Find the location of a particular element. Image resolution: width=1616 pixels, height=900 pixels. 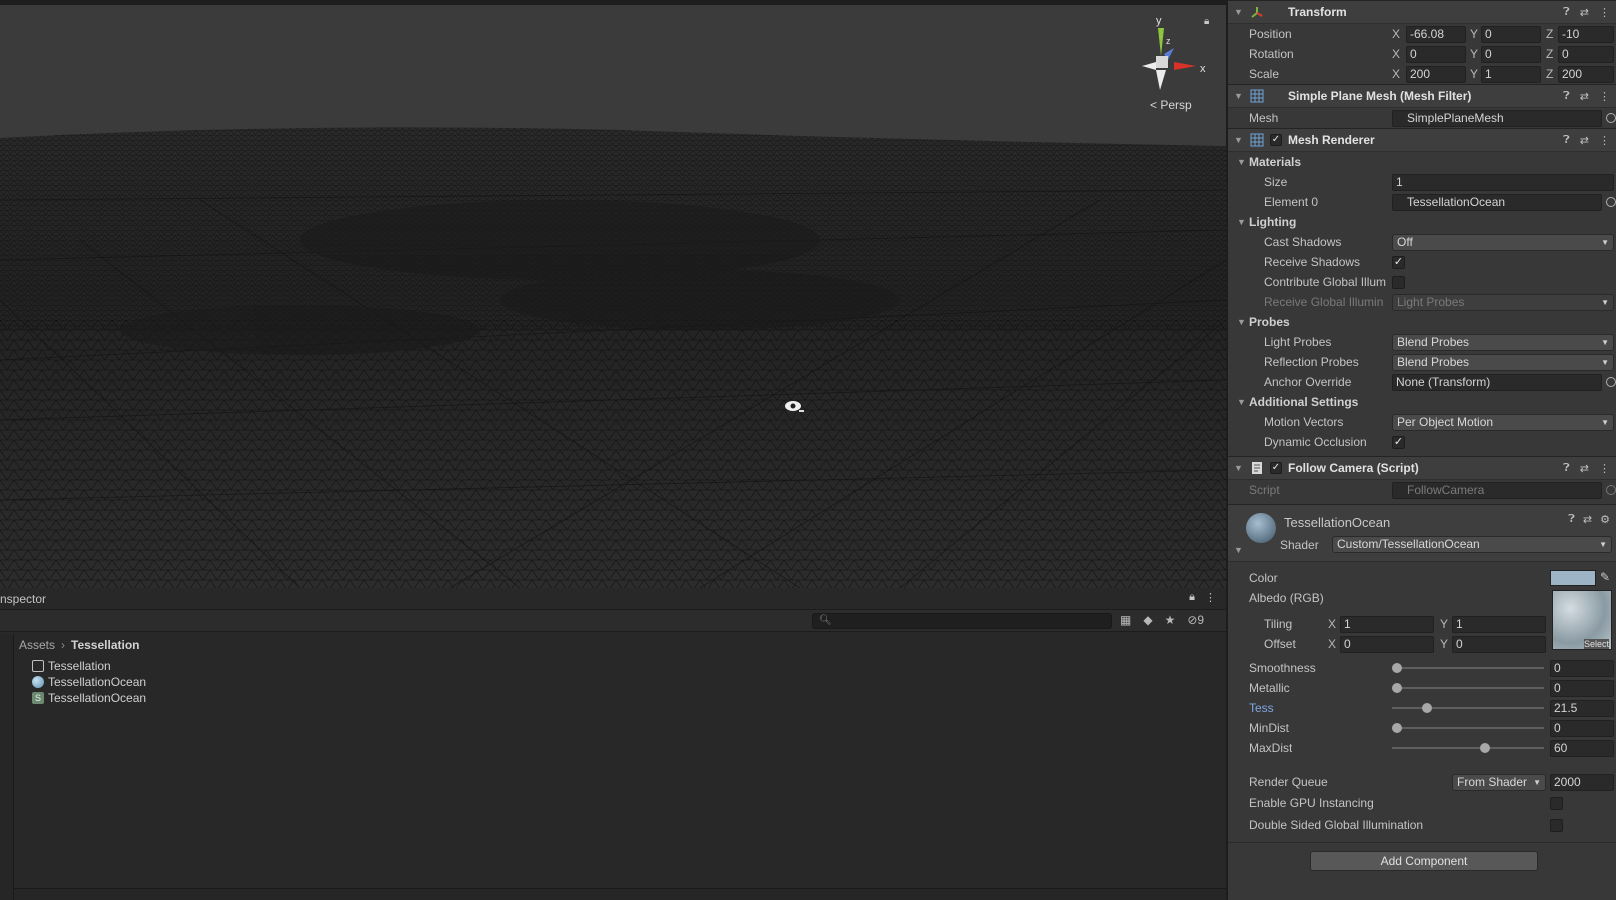

gpu-instancing-checkbox is located at coordinates (1556, 803).